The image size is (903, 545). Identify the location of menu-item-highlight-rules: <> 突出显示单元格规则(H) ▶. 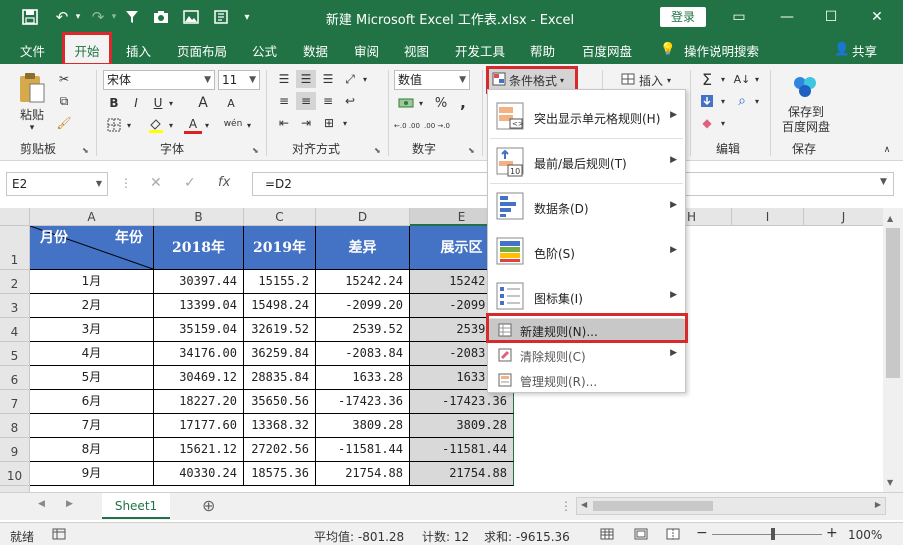
(586, 116).